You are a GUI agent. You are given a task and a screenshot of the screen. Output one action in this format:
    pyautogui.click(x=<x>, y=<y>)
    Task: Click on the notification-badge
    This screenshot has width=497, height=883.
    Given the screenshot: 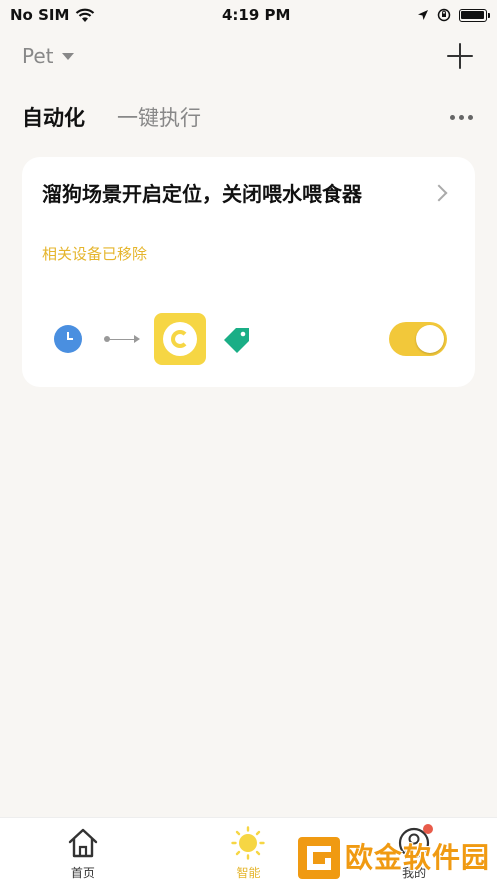 What is the action you would take?
    pyautogui.click(x=428, y=829)
    